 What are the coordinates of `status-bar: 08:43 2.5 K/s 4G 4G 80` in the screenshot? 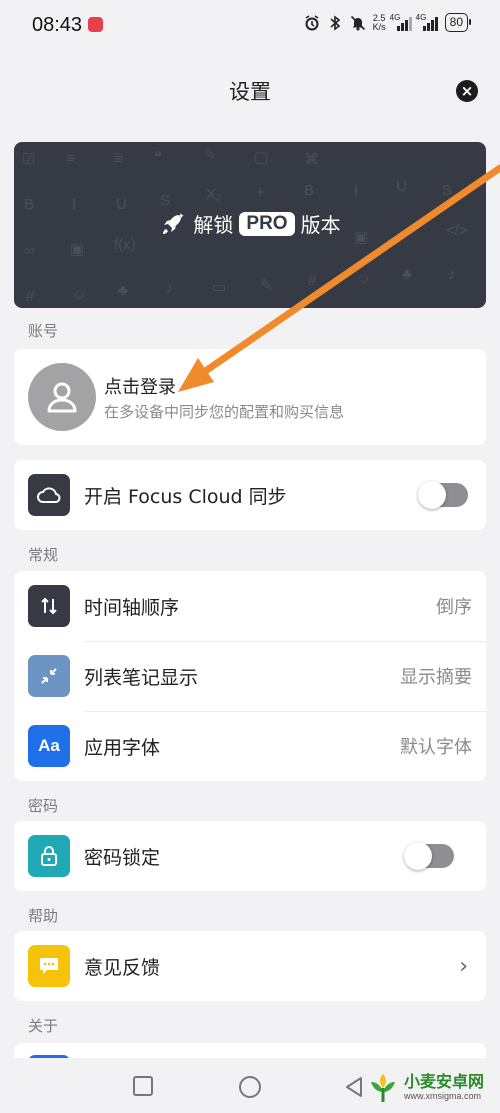 It's located at (250, 26).